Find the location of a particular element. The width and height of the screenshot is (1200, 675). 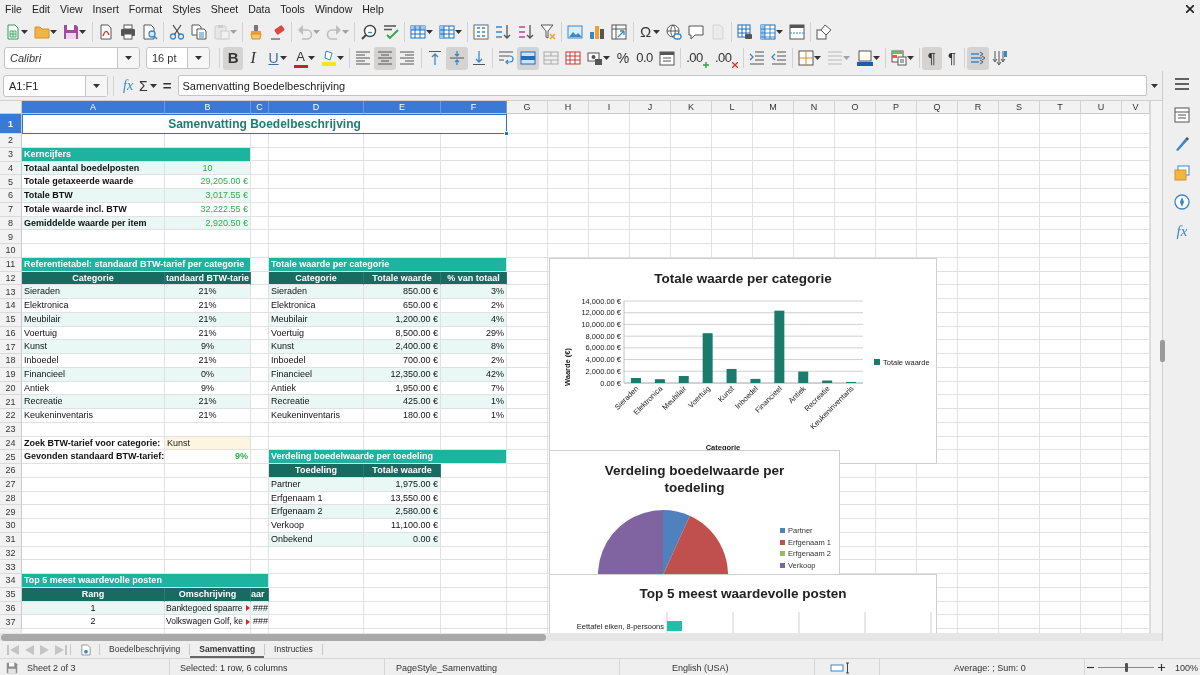

row-header: 26 is located at coordinates (11, 471).